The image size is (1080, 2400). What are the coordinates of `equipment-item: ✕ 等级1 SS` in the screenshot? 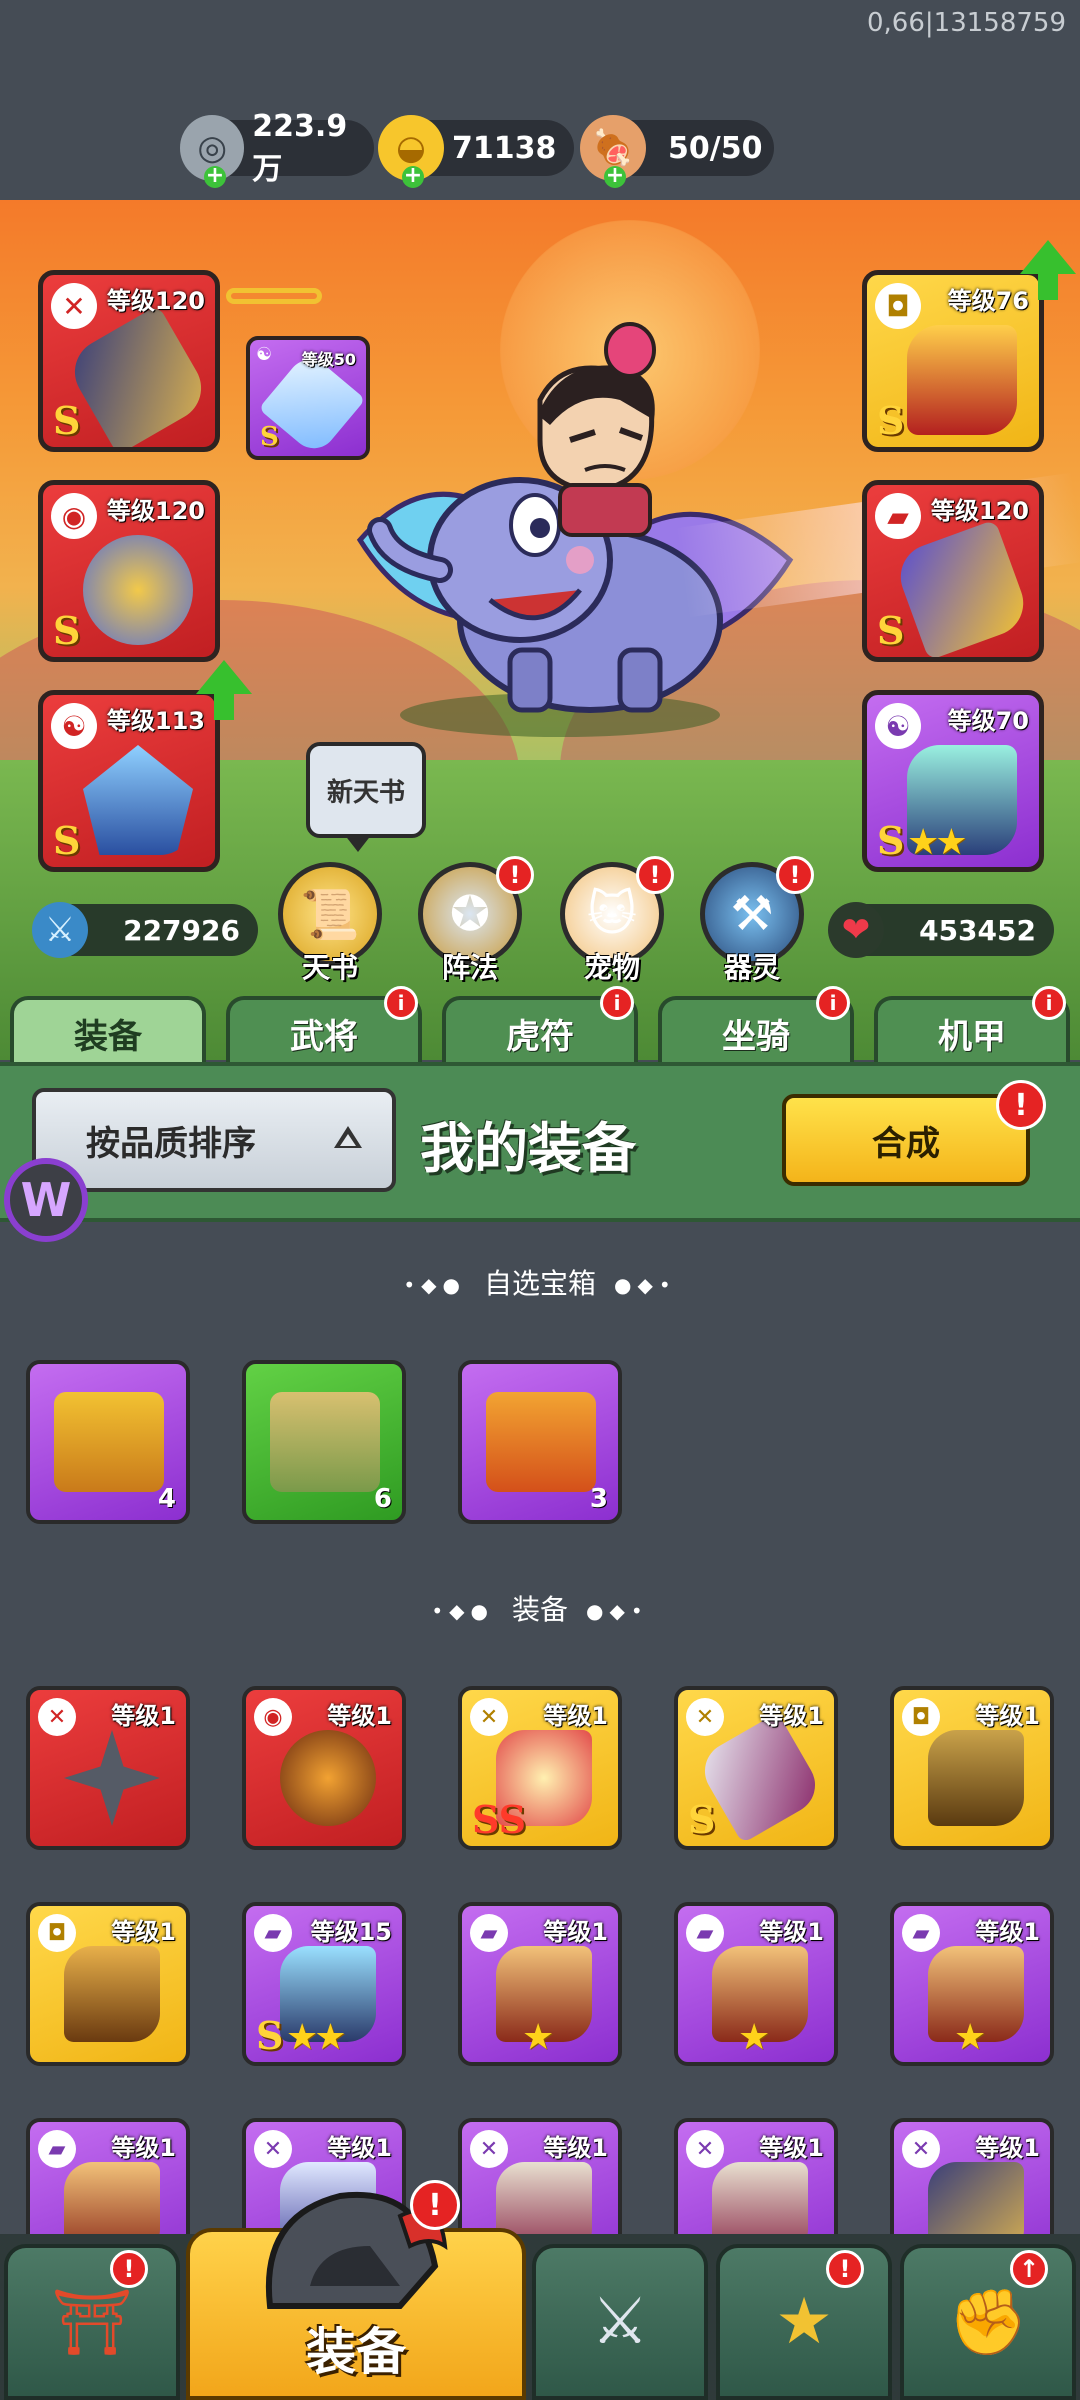 It's located at (540, 1768).